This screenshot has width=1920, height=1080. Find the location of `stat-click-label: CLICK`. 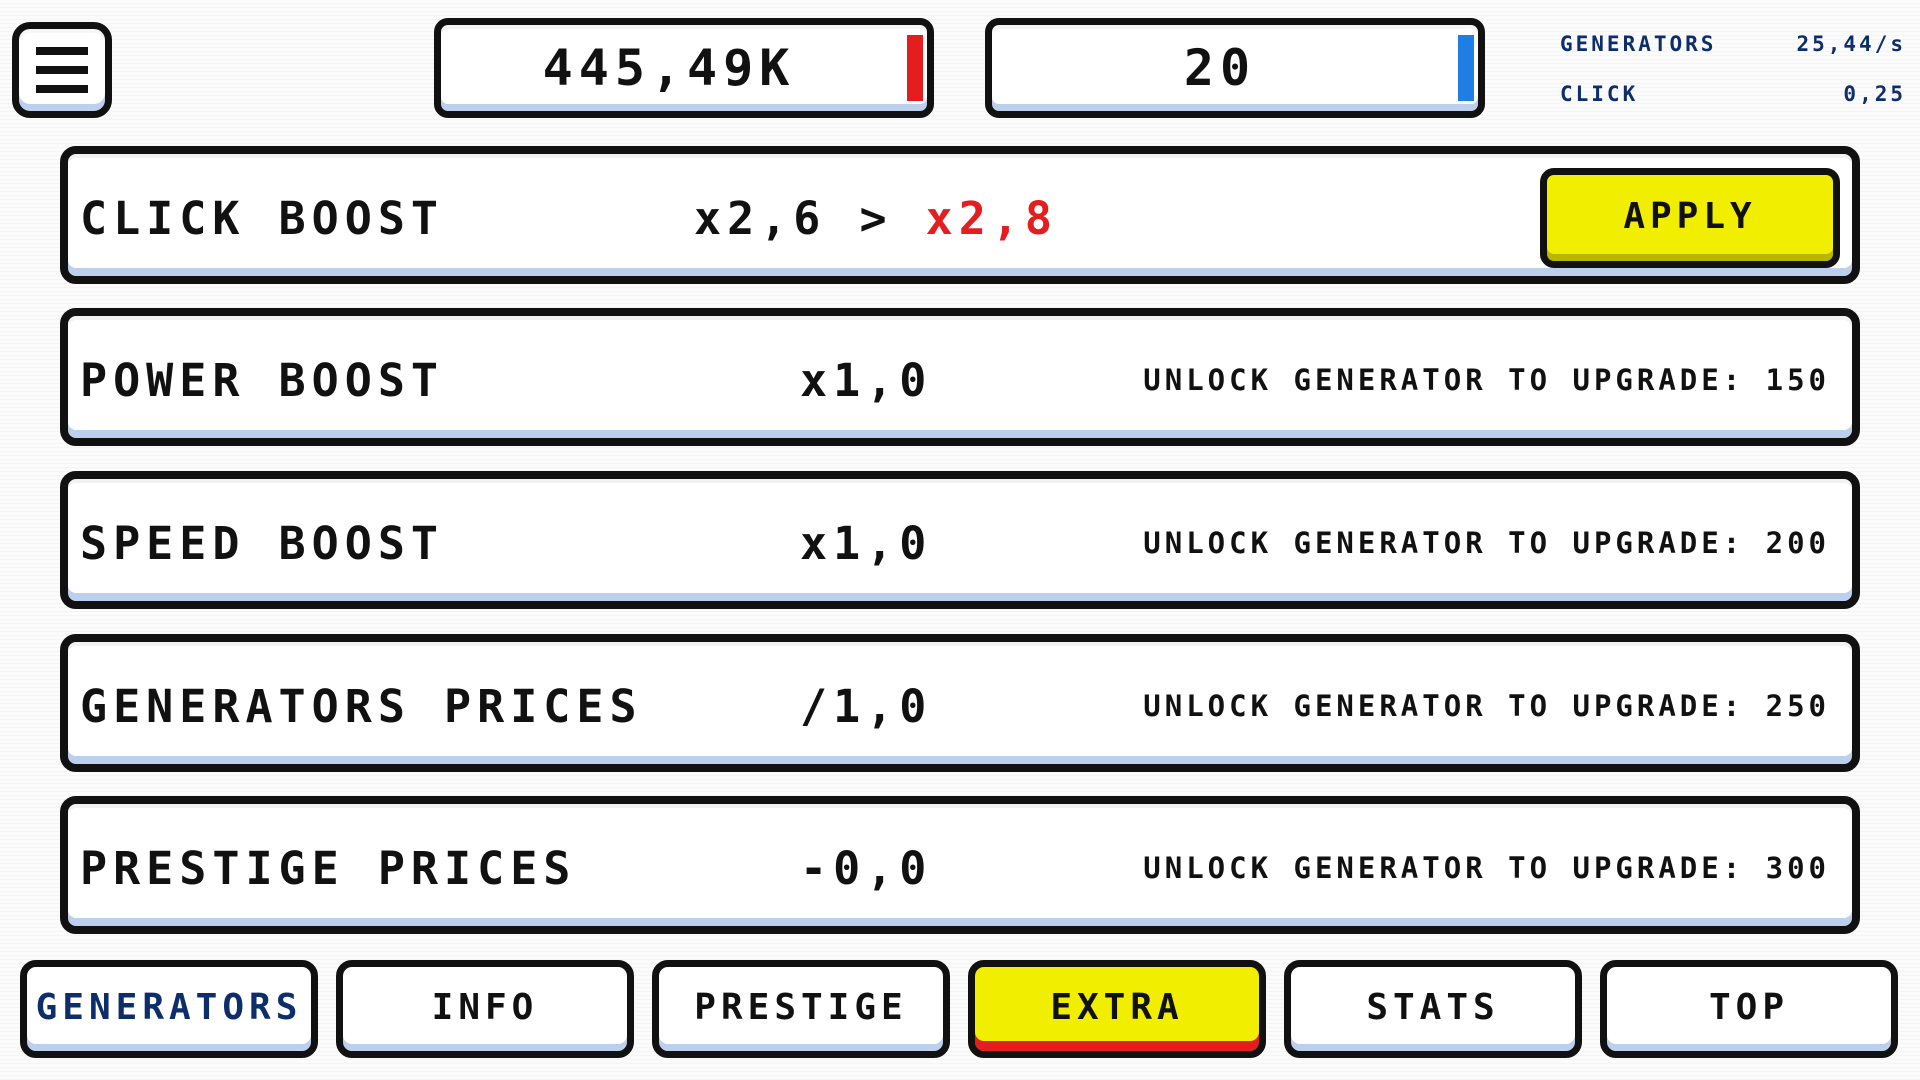

stat-click-label: CLICK is located at coordinates (1599, 94).